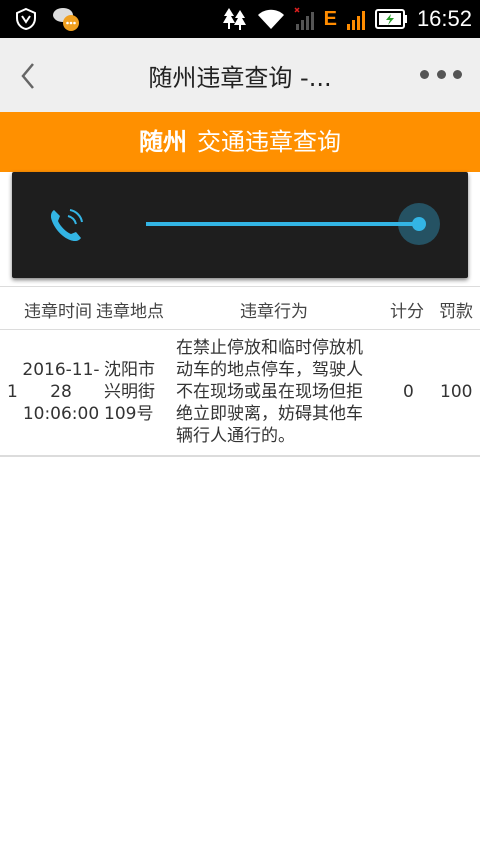 This screenshot has width=480, height=854. I want to click on volume-track, so click(284, 224).